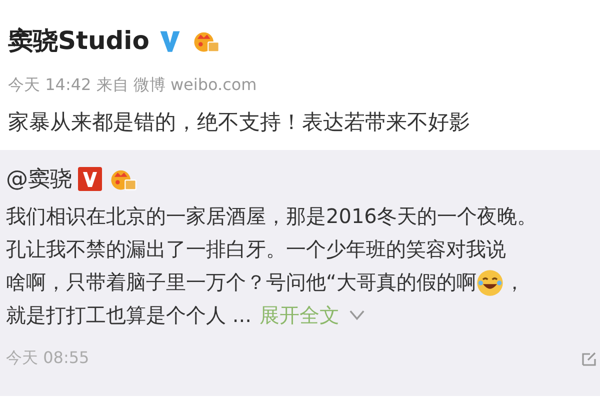  Describe the element at coordinates (39, 179) in the screenshot. I see `repost-author: @窦骁` at that location.